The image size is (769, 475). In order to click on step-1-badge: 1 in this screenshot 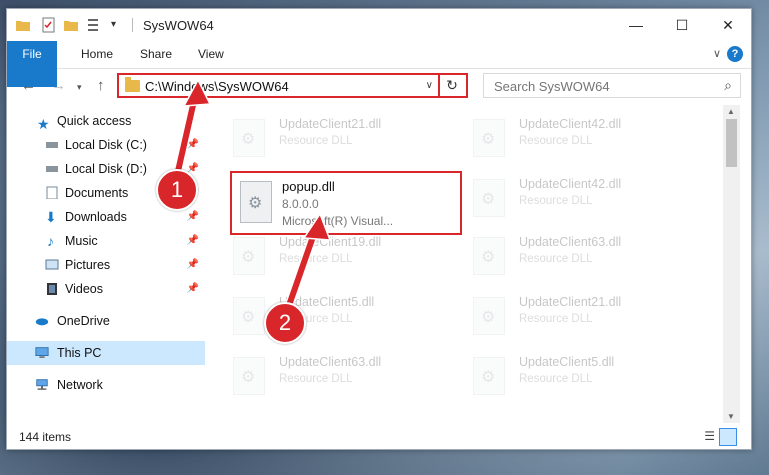, I will do `click(177, 190)`.